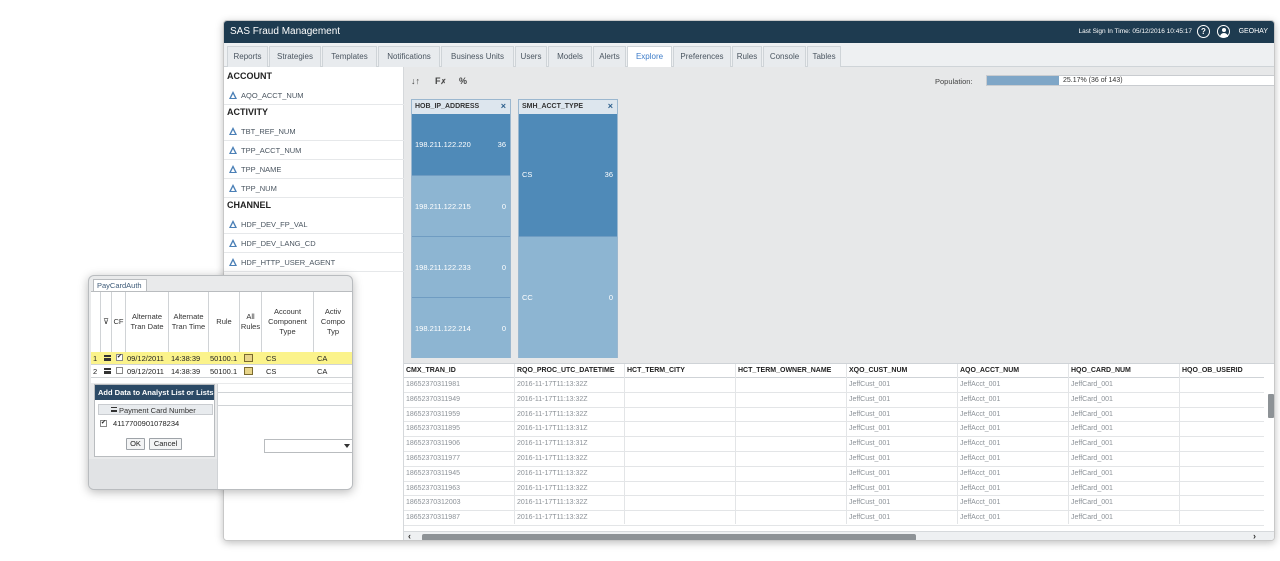  I want to click on column-header: HCT_TERM_OWNER_NAME, so click(784, 370).